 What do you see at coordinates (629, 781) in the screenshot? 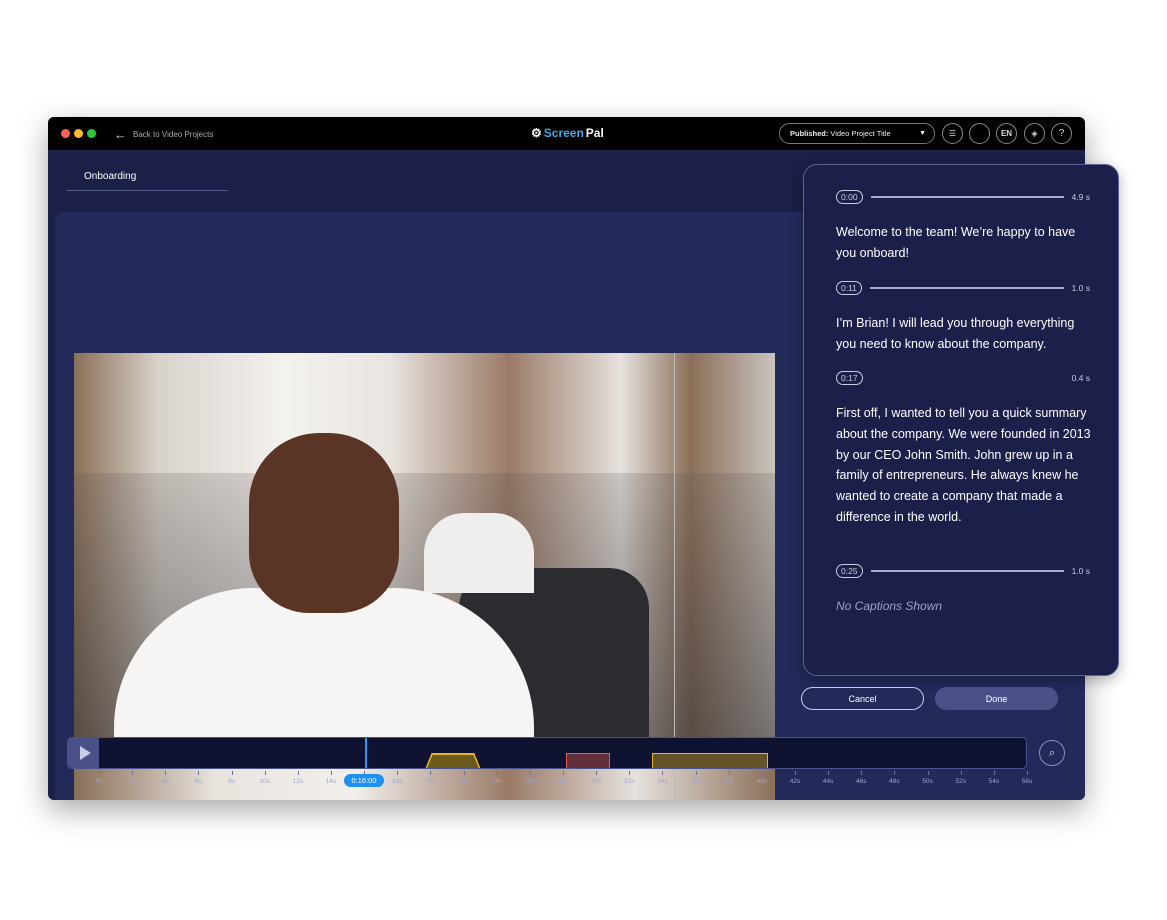
I see `timeline-tick-label: 32s` at bounding box center [629, 781].